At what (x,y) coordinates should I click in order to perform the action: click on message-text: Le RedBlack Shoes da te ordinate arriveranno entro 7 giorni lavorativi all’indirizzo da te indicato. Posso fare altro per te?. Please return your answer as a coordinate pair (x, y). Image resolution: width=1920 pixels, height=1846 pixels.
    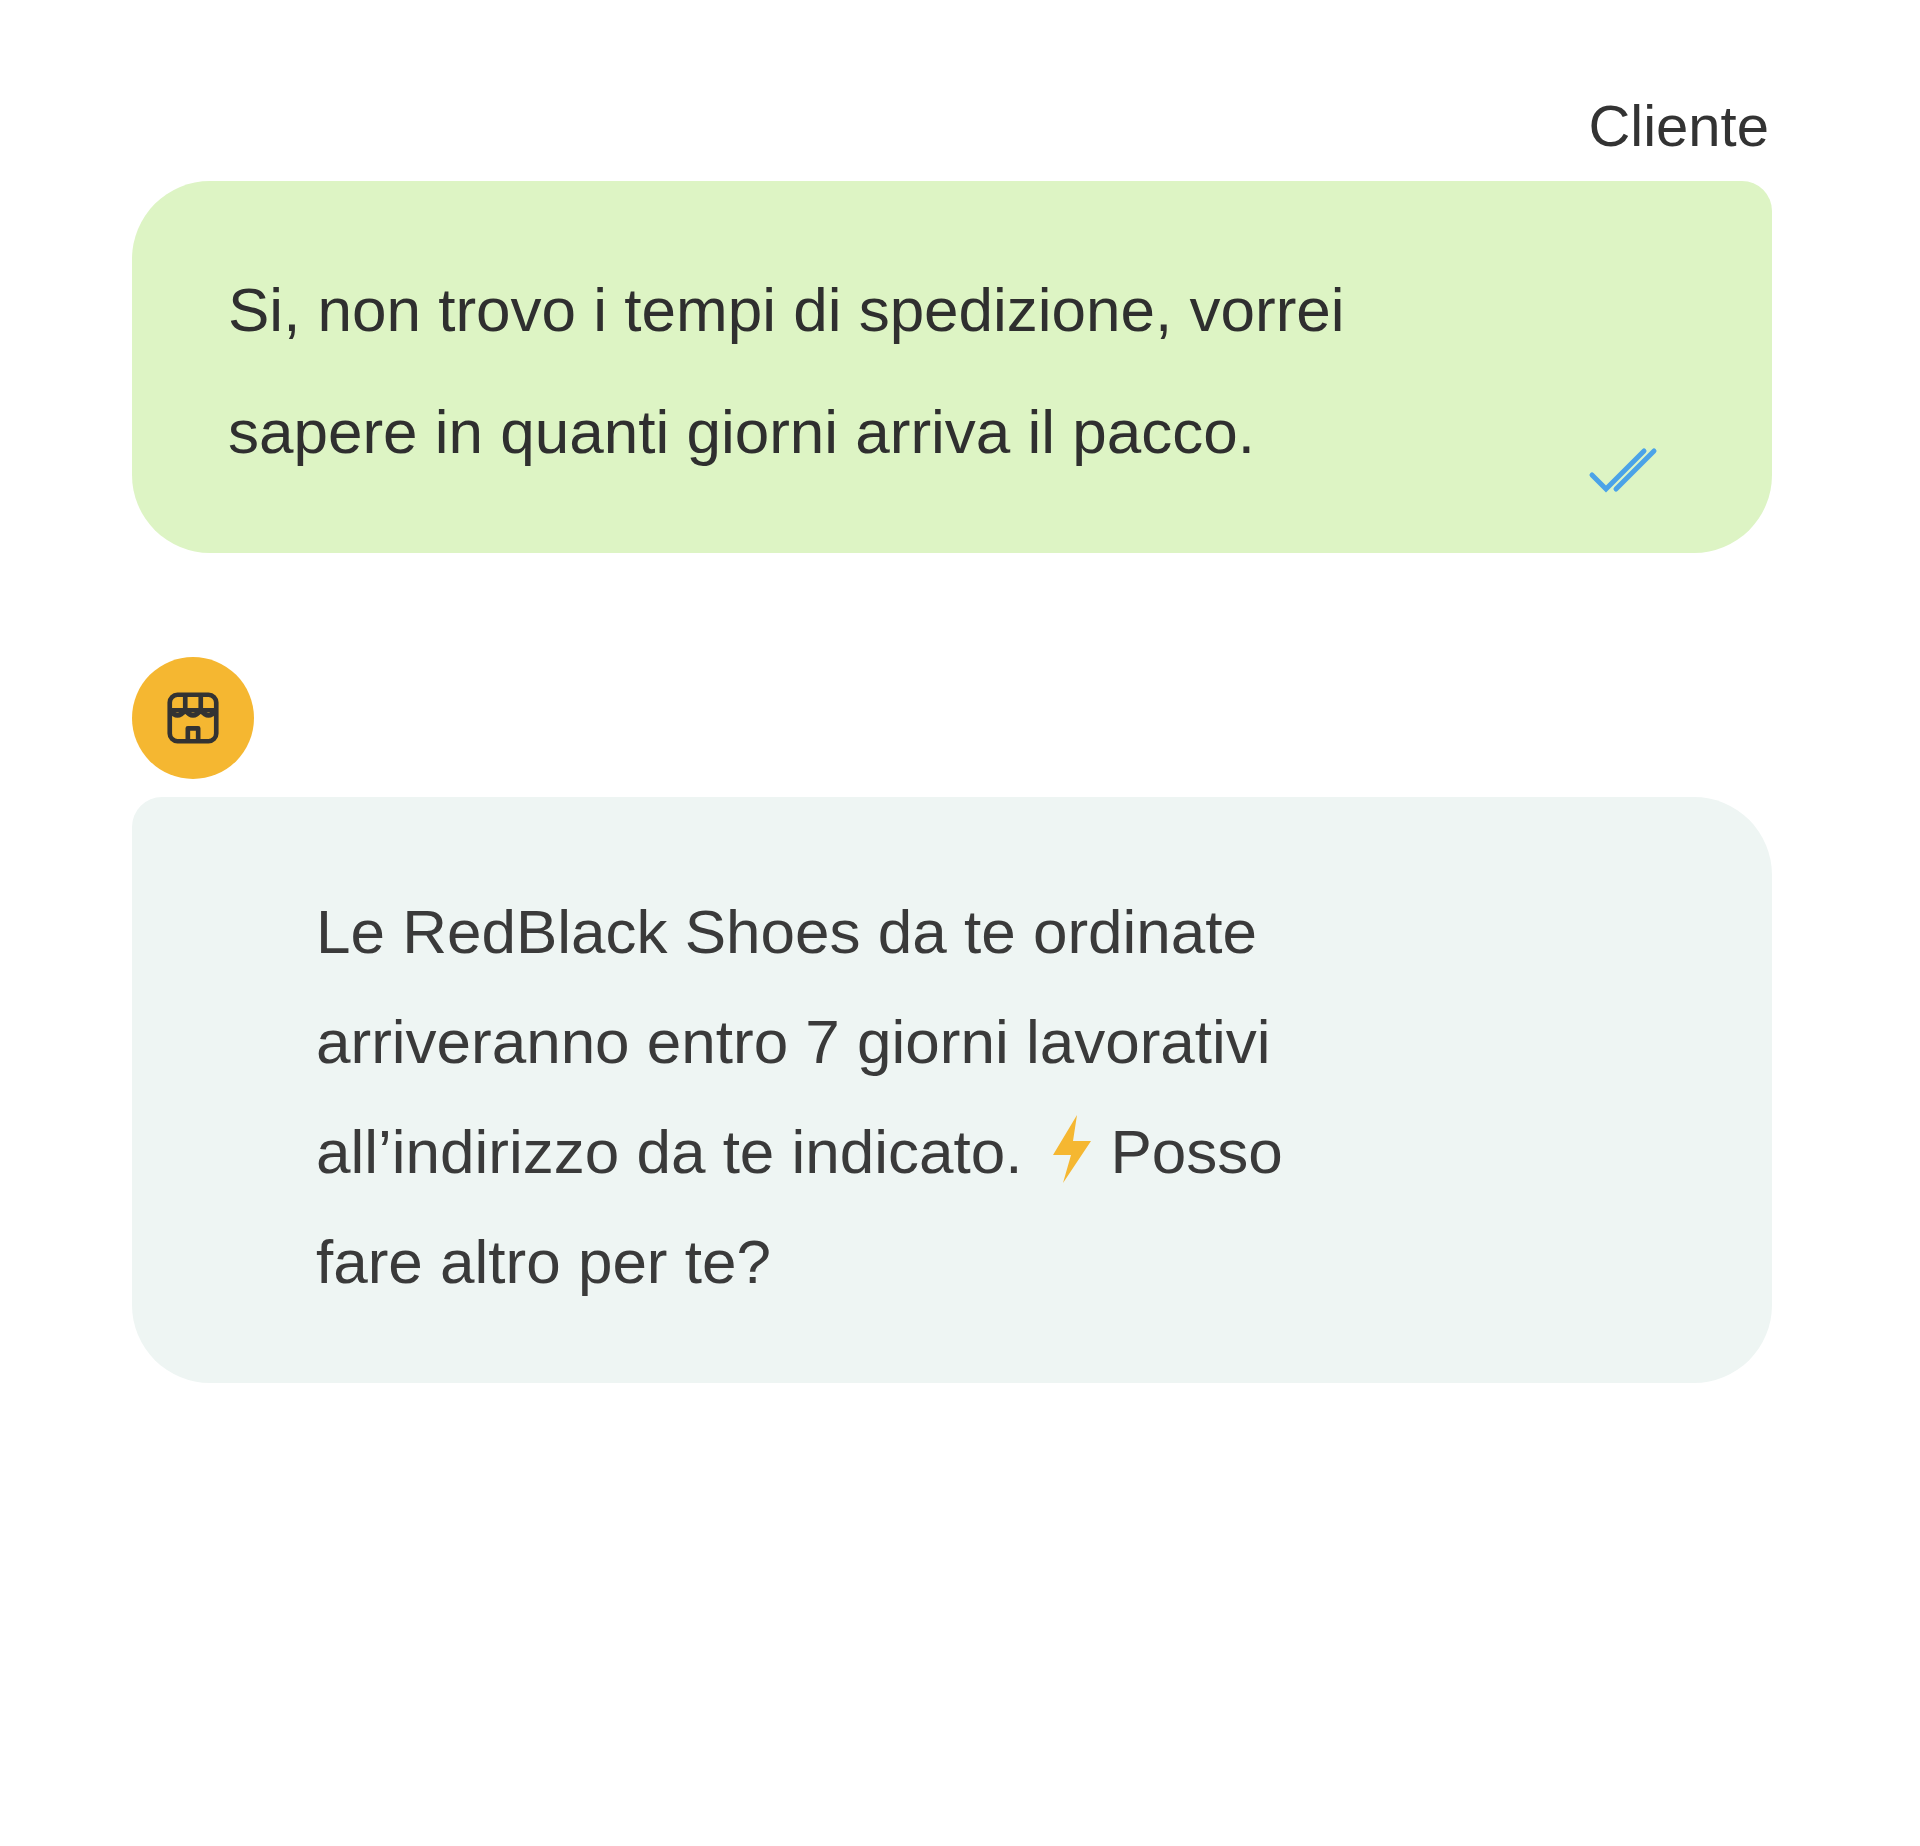
    Looking at the image, I should click on (800, 1097).